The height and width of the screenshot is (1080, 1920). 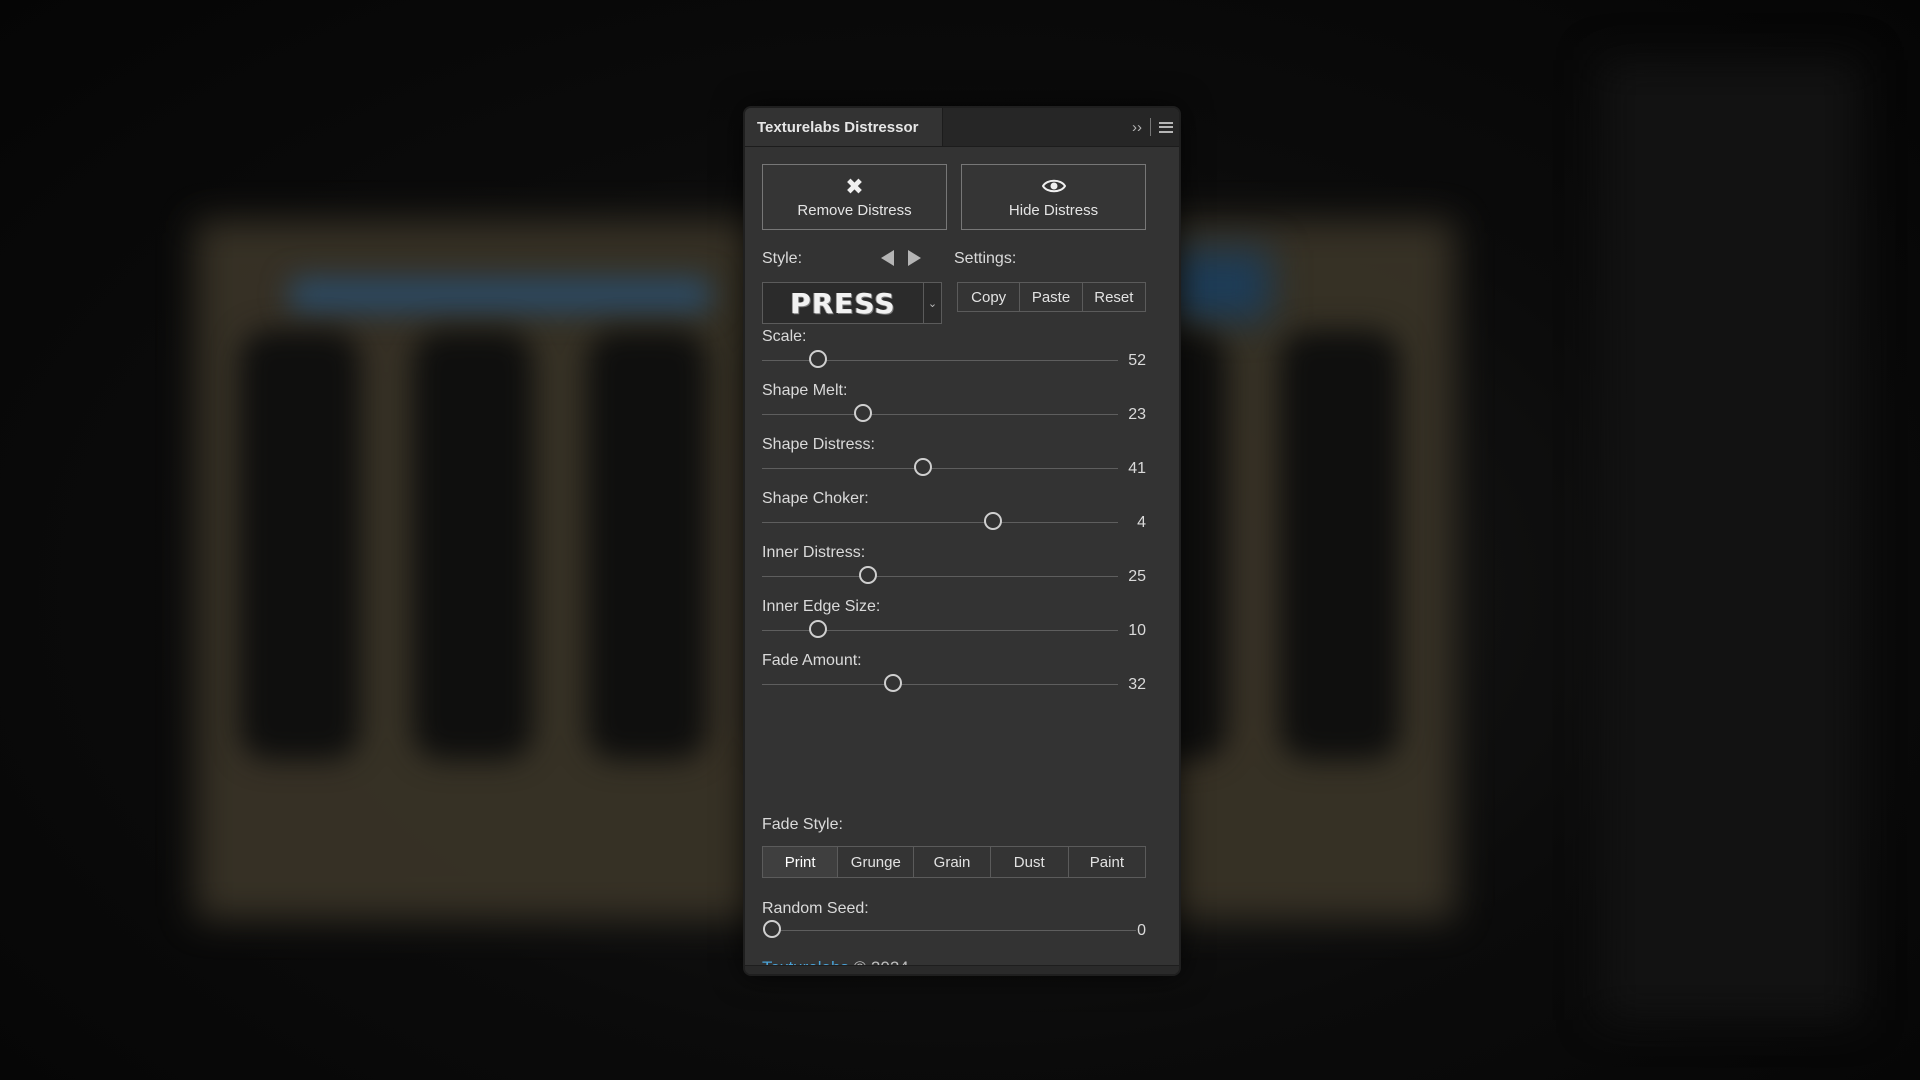 I want to click on style-dropdown: PRESS ⌄, so click(x=852, y=303).